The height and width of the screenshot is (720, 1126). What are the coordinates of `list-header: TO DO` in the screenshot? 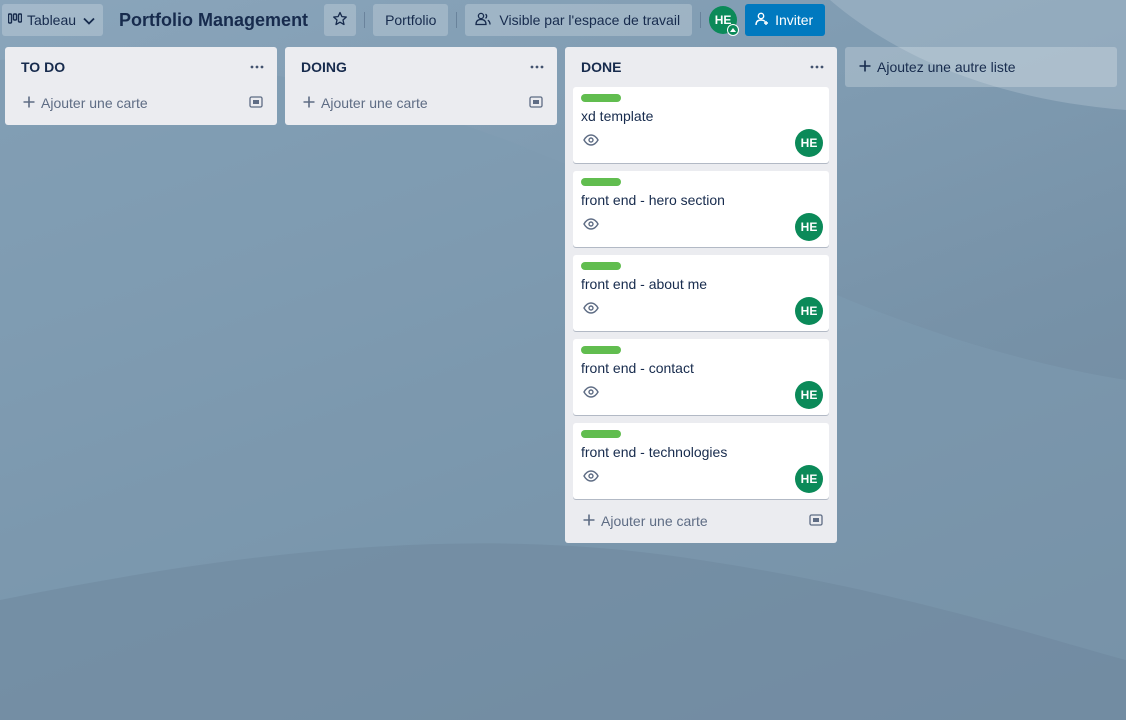 It's located at (141, 67).